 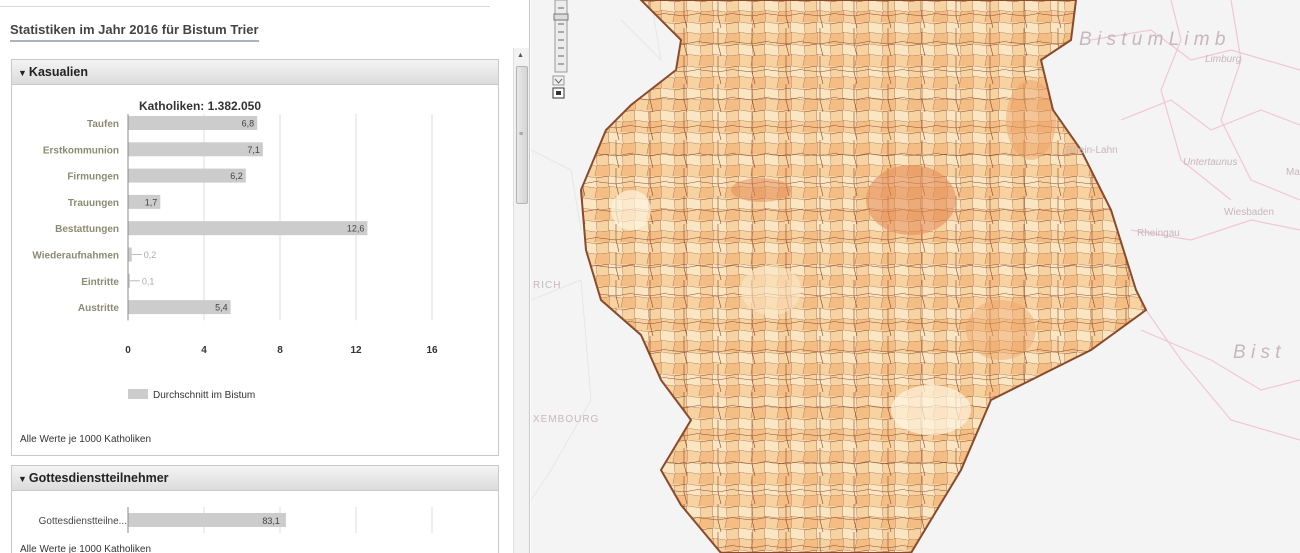 What do you see at coordinates (128, 350) in the screenshot?
I see `x-tick-label: 0` at bounding box center [128, 350].